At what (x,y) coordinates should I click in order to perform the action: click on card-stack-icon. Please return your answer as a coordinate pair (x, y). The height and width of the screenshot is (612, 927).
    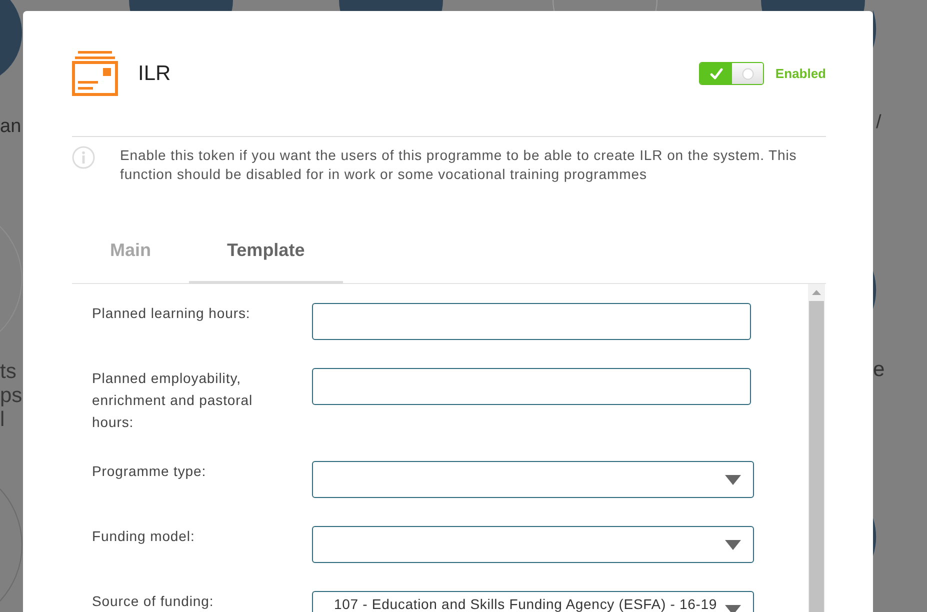
    Looking at the image, I should click on (95, 73).